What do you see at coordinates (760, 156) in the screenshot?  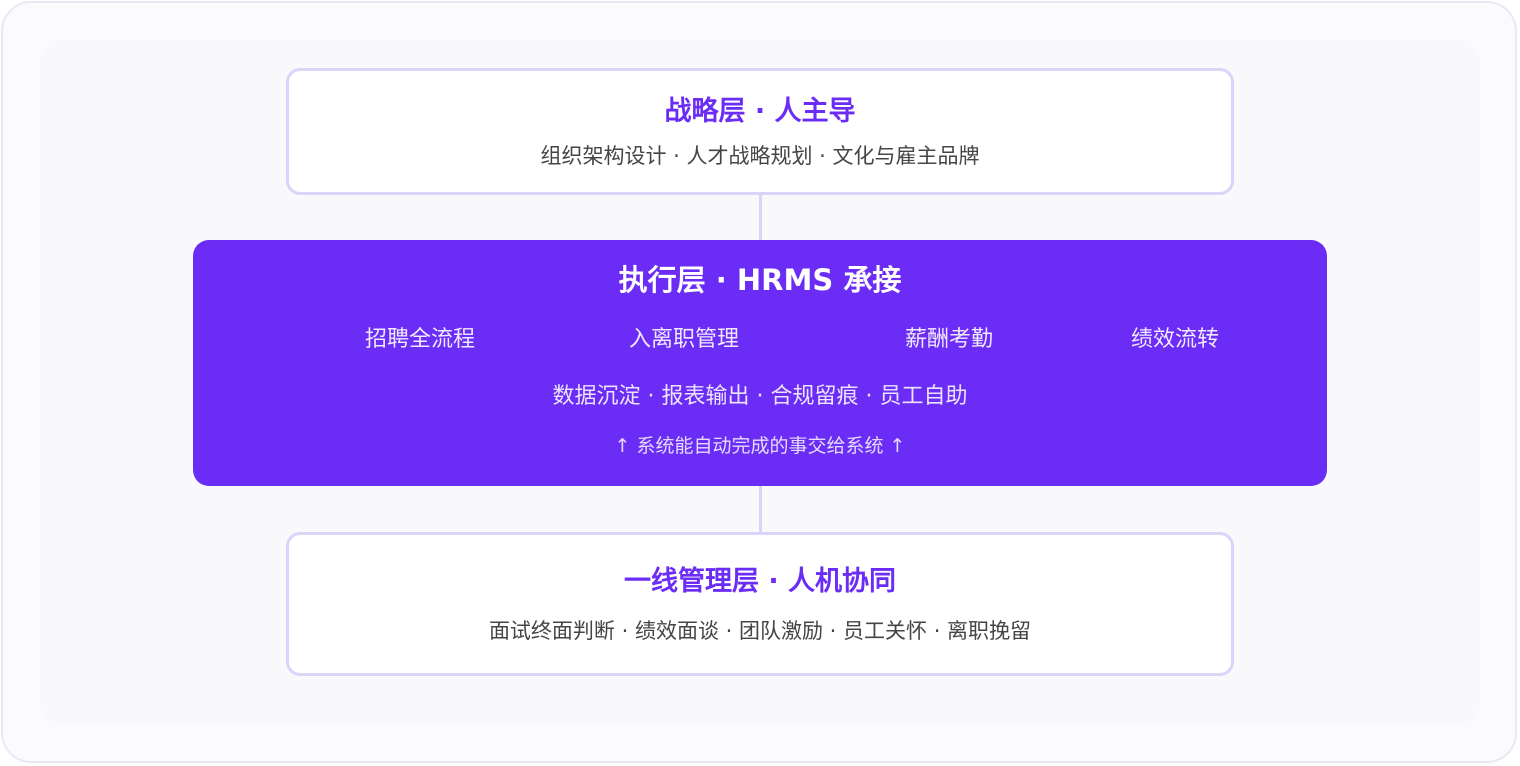 I see `strategy-layer-subtitle: 组织架构设计 · 人才战略规划 · 文化与雇主品牌` at bounding box center [760, 156].